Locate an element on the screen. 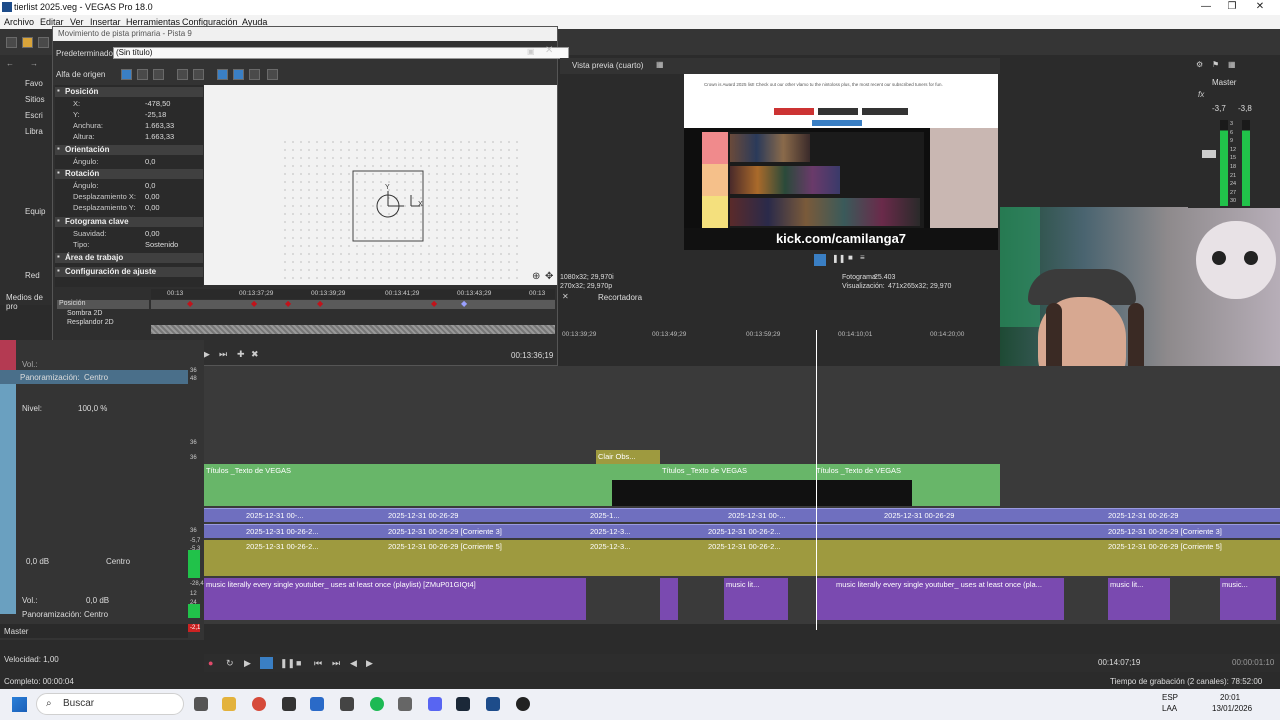 The height and width of the screenshot is (720, 1280). nivel-value: 100,0 % is located at coordinates (92, 408).